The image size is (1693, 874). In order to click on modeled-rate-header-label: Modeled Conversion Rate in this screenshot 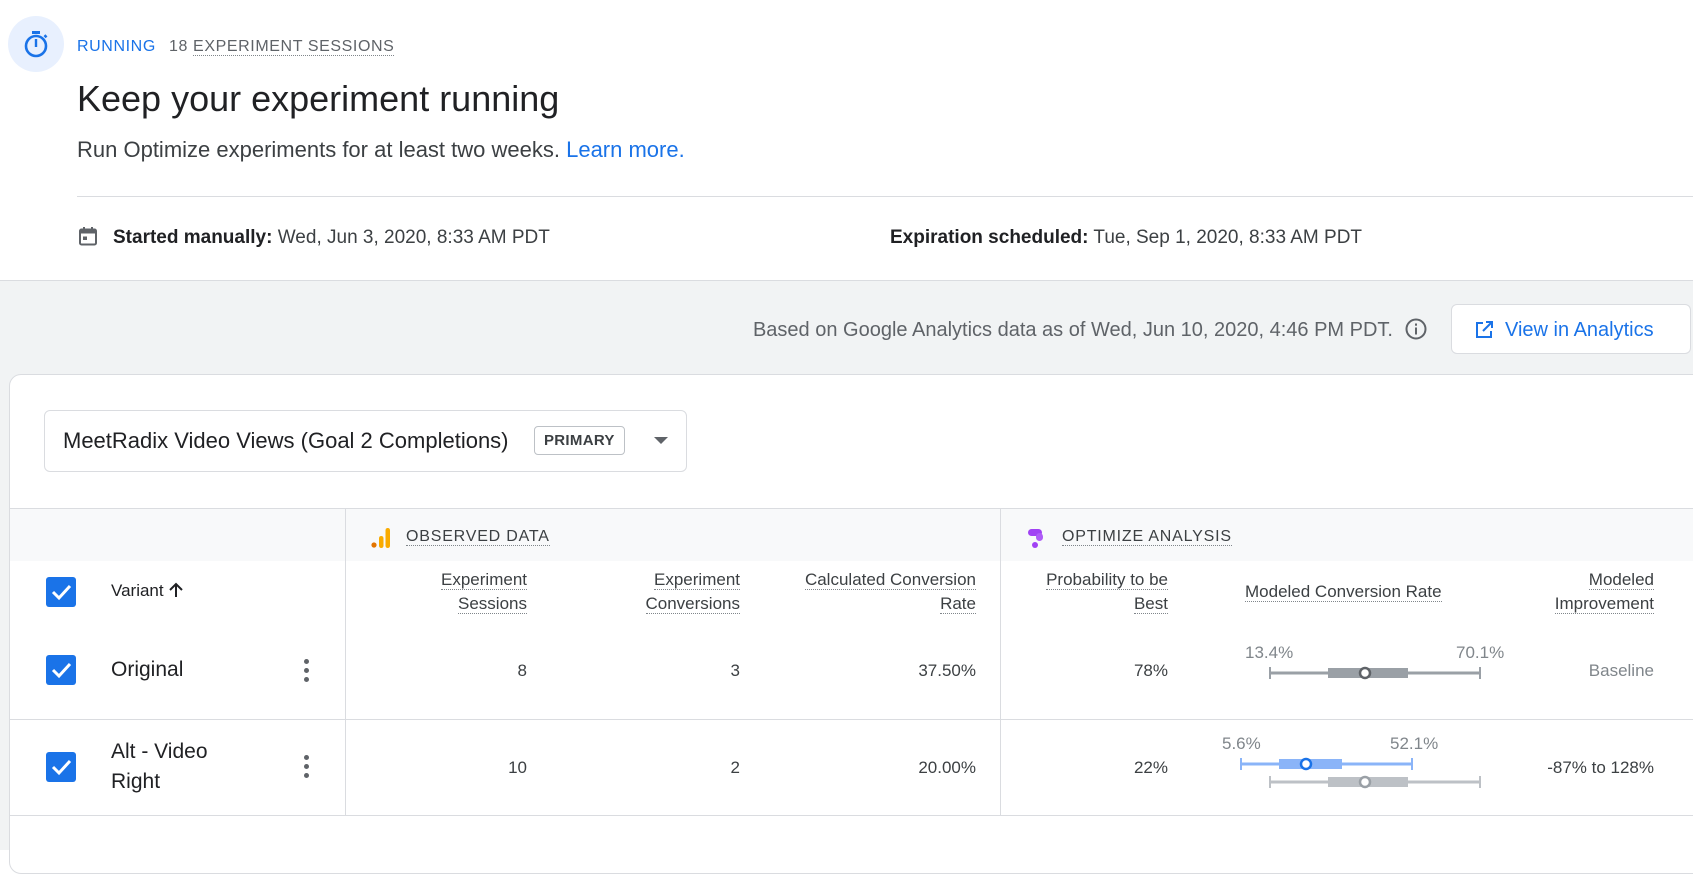, I will do `click(1343, 592)`.